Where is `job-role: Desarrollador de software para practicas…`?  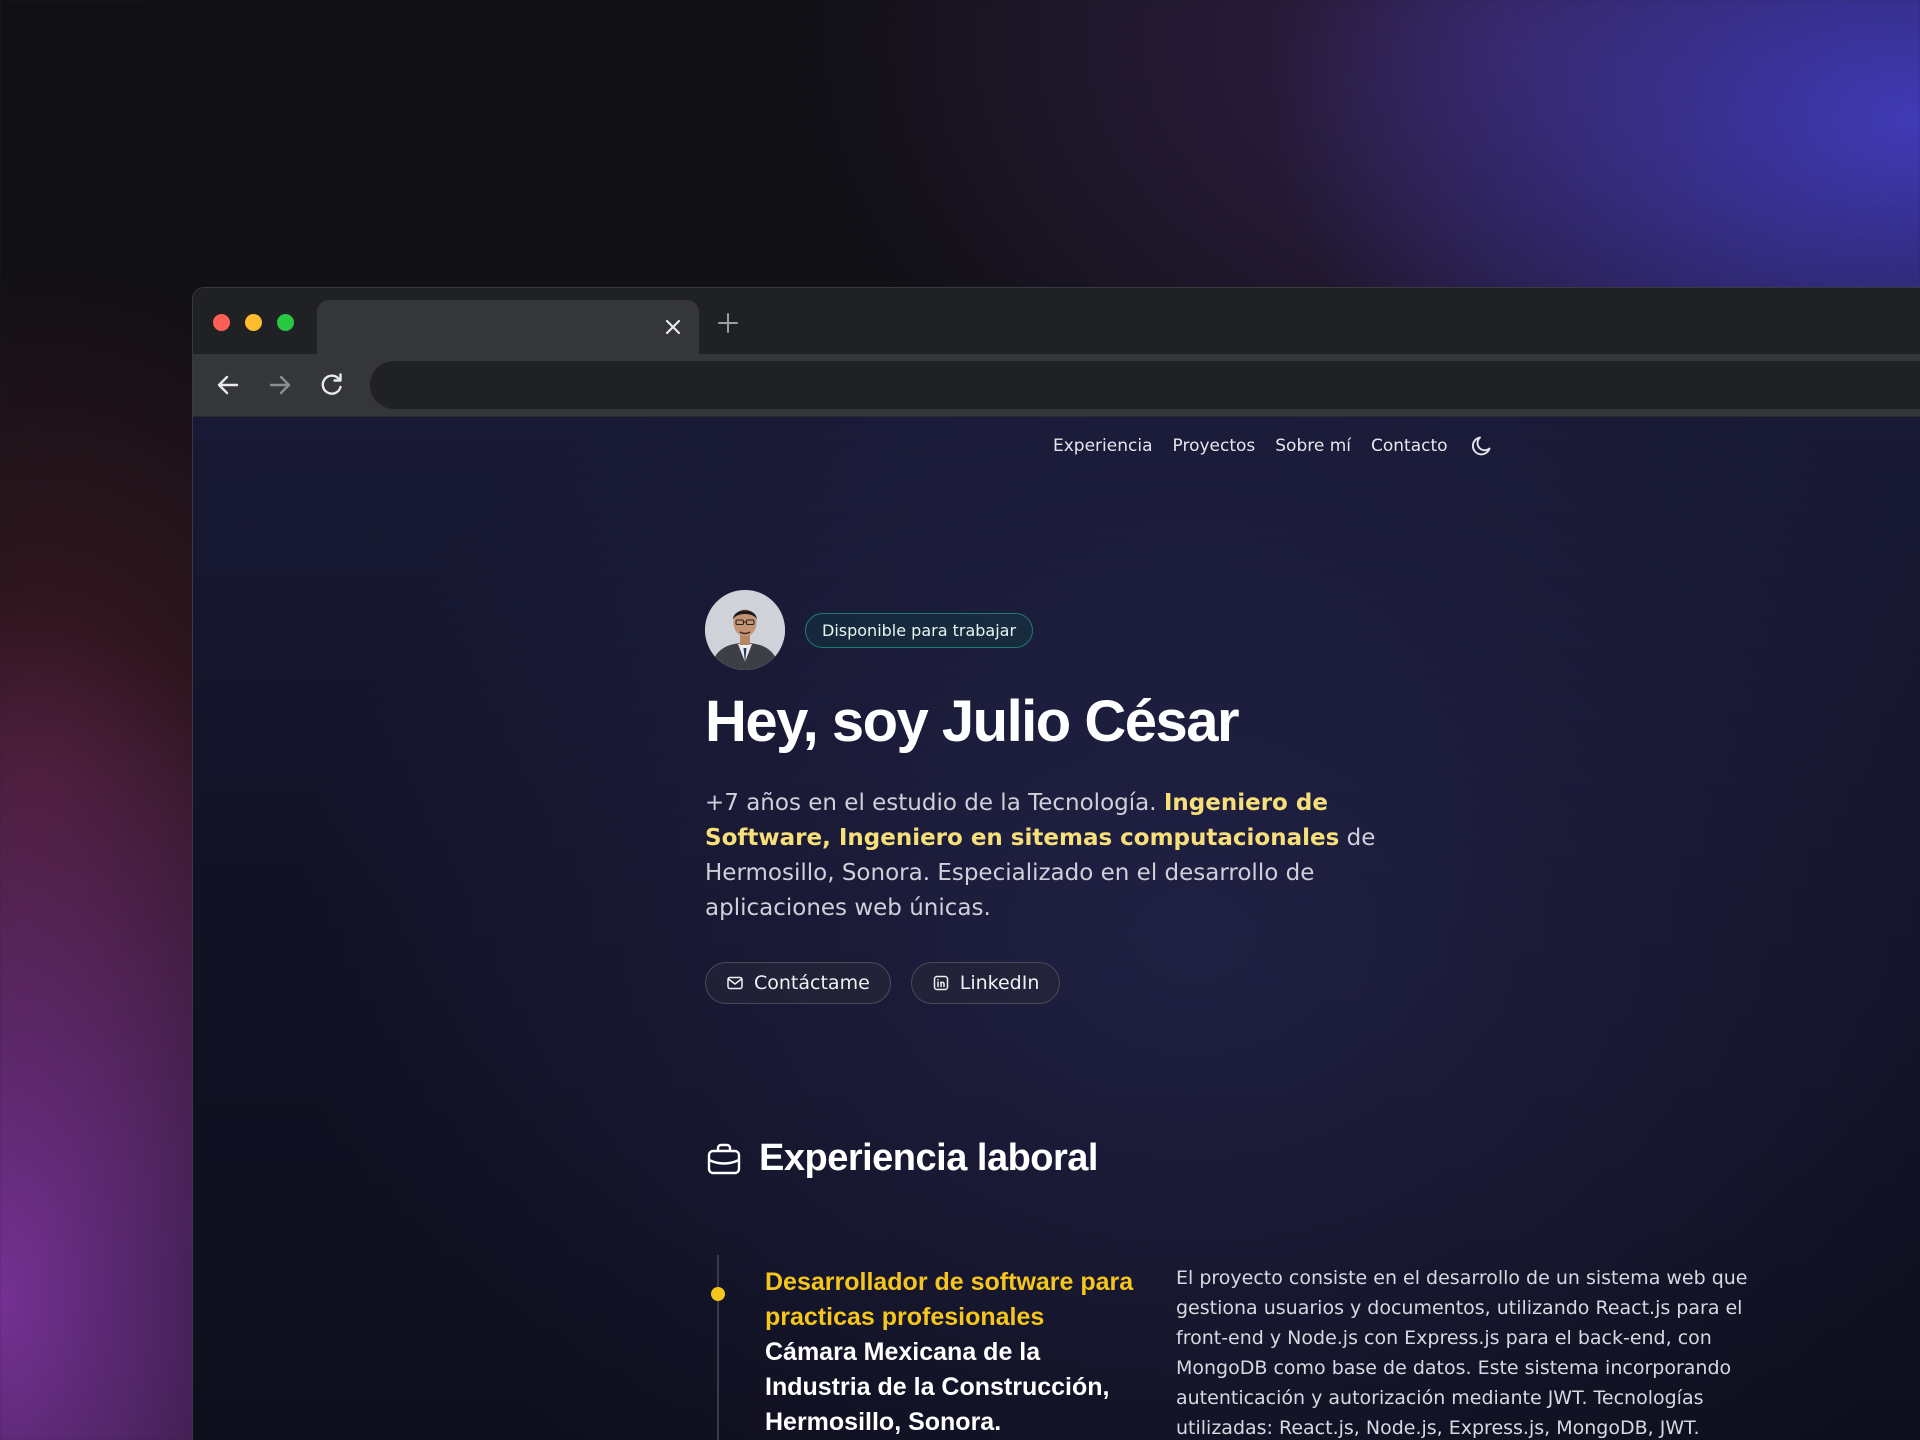
job-role: Desarrollador de software para practicas… is located at coordinates (949, 1299).